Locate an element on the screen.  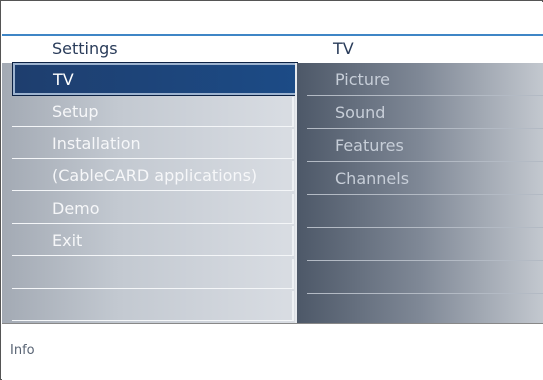
submenu-item-sound: Sound is located at coordinates (425, 112).